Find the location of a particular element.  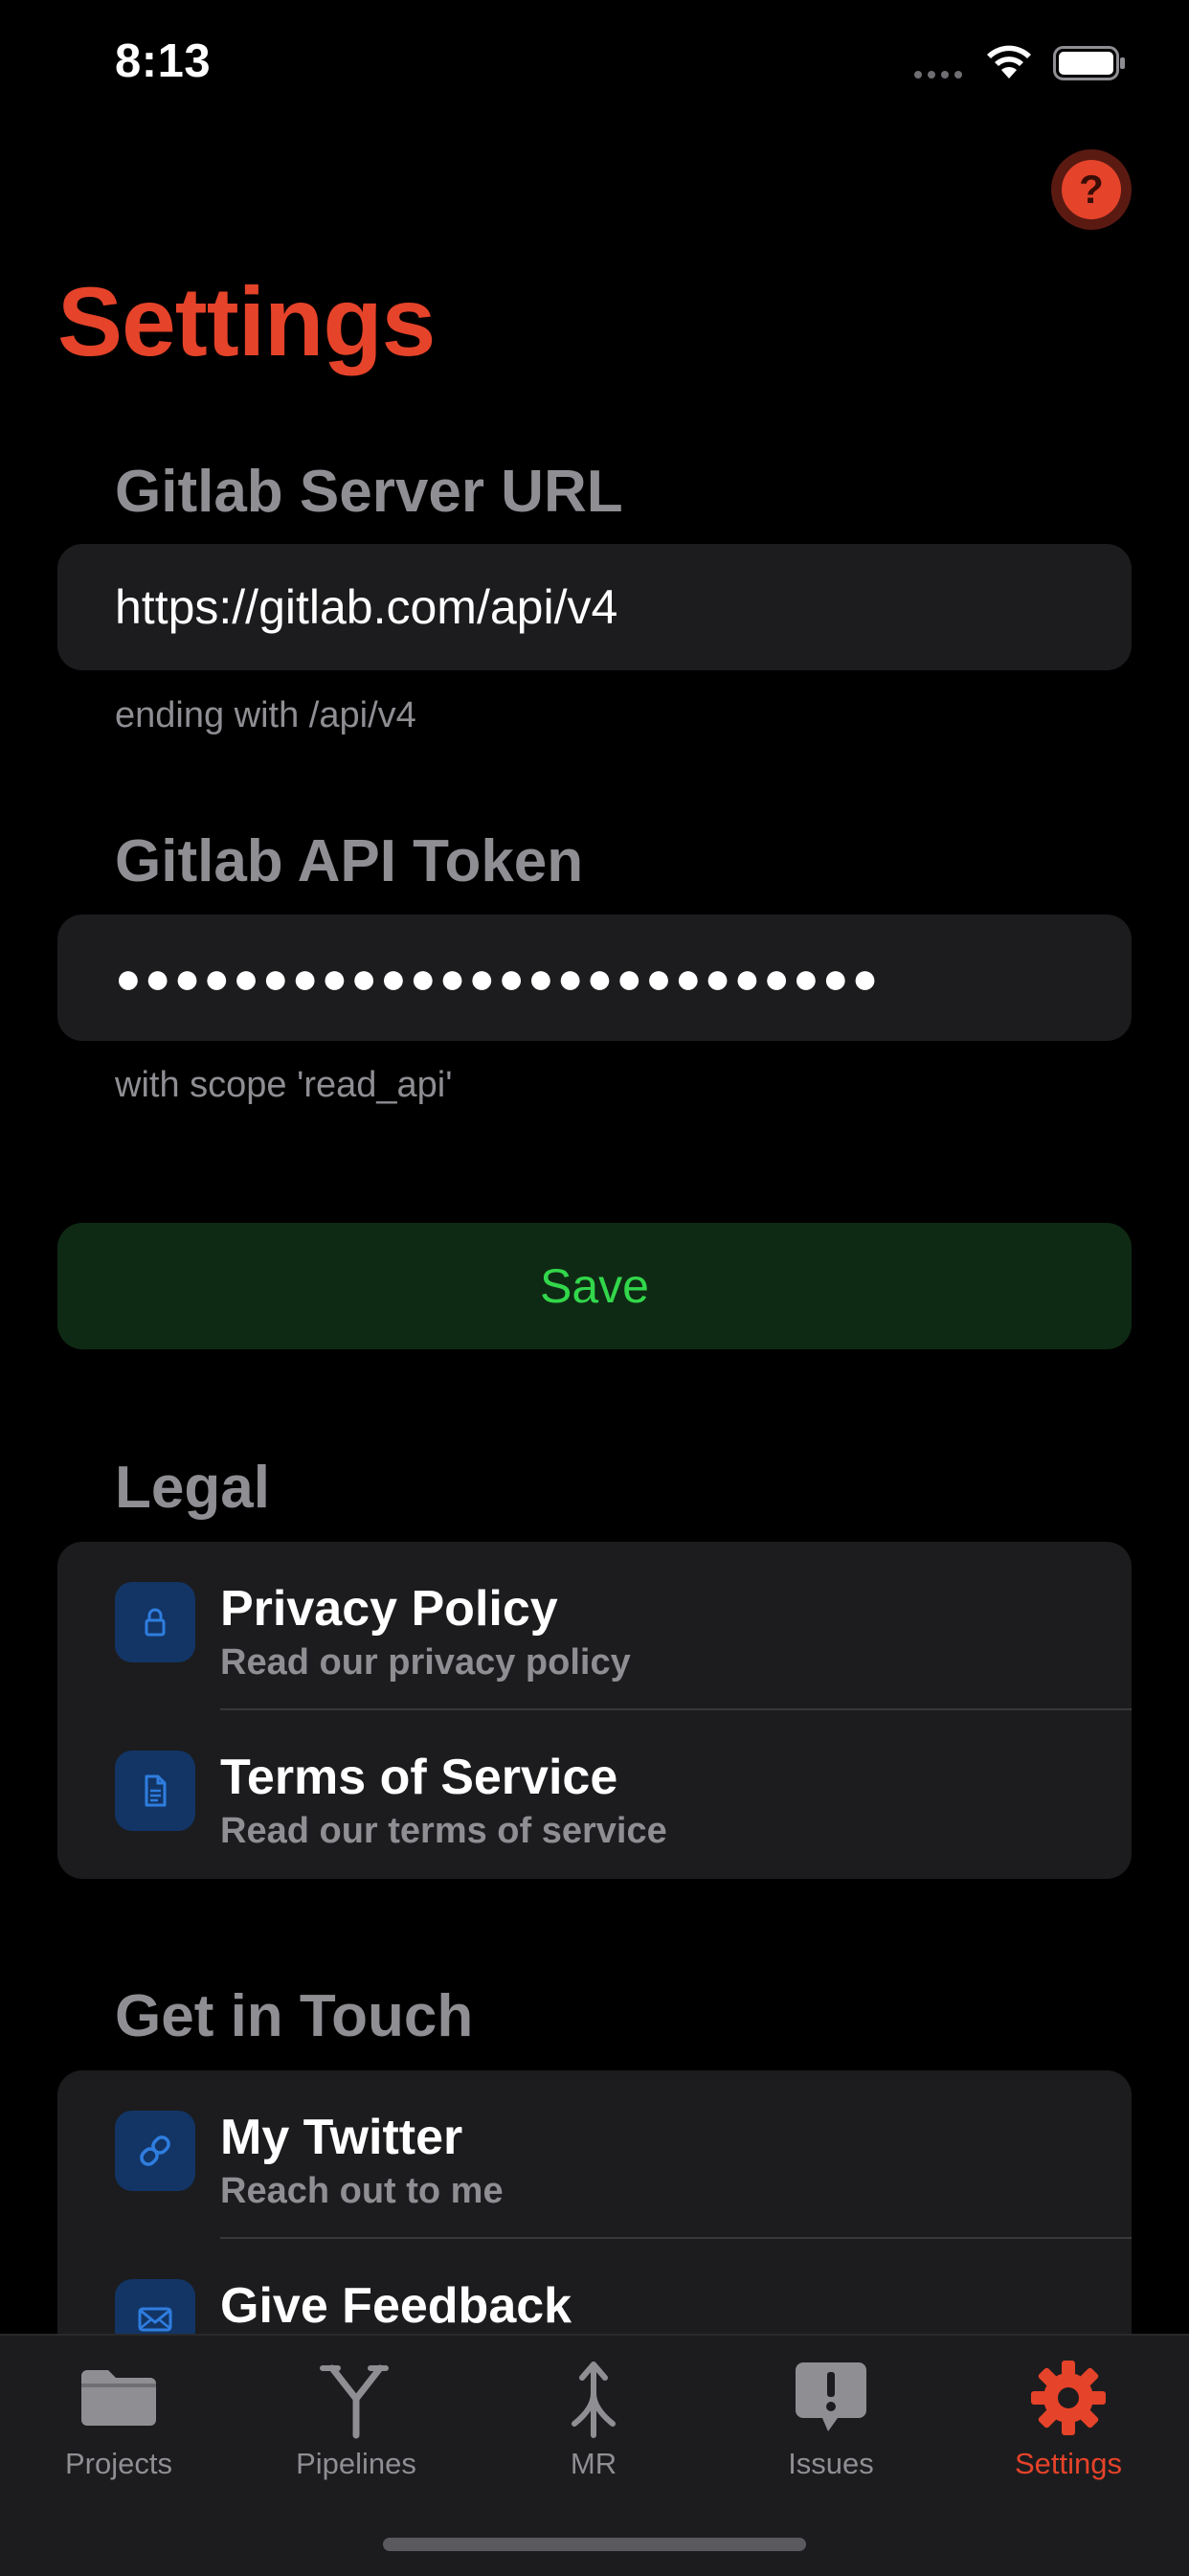

cellular-signal-icon is located at coordinates (938, 75).